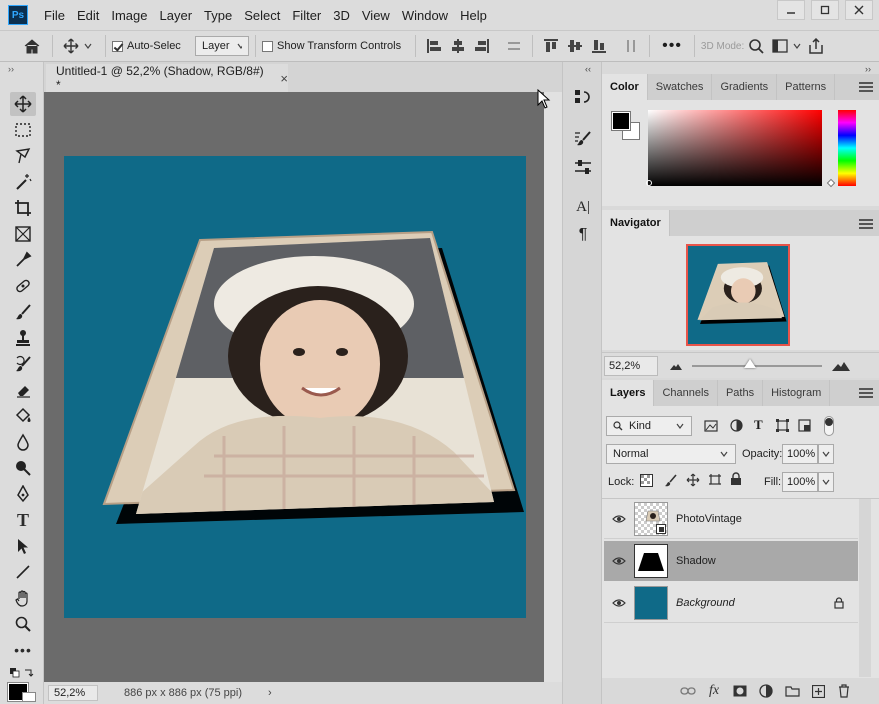 This screenshot has height=704, width=879. Describe the element at coordinates (23, 312) in the screenshot. I see `brush-tool` at that location.